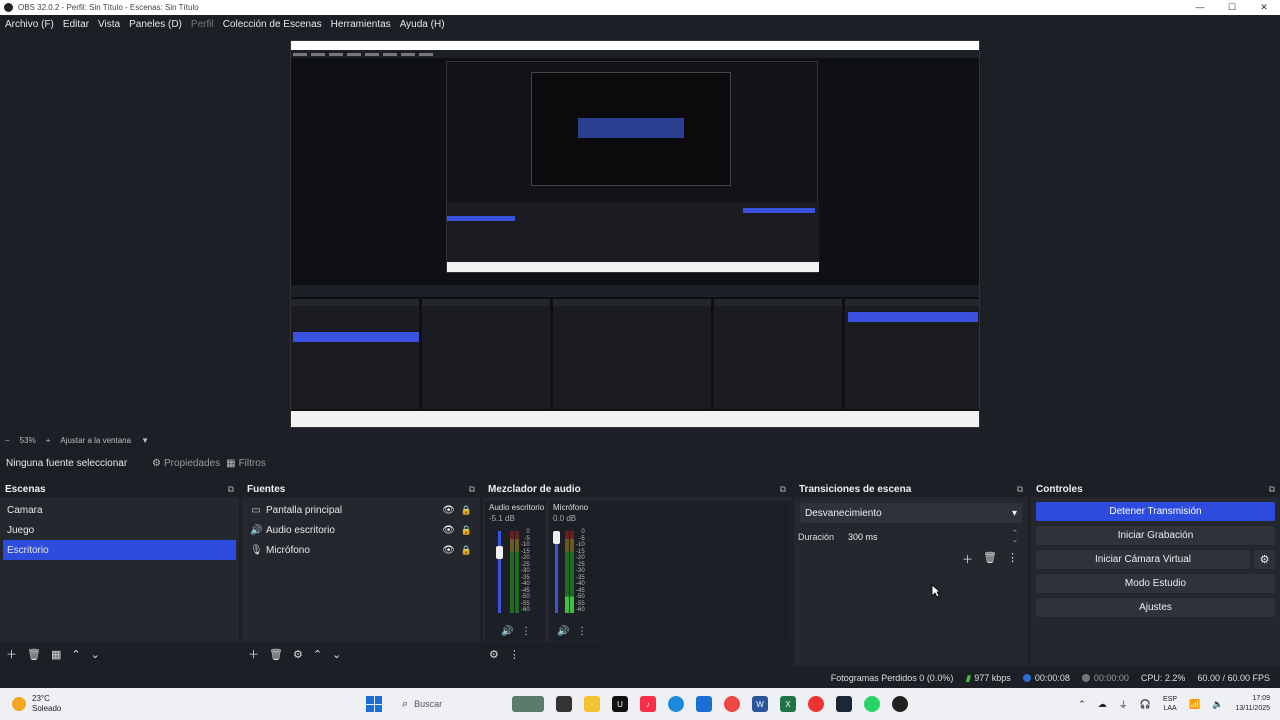  What do you see at coordinates (900, 704) in the screenshot?
I see `obs-taskbar-icon` at bounding box center [900, 704].